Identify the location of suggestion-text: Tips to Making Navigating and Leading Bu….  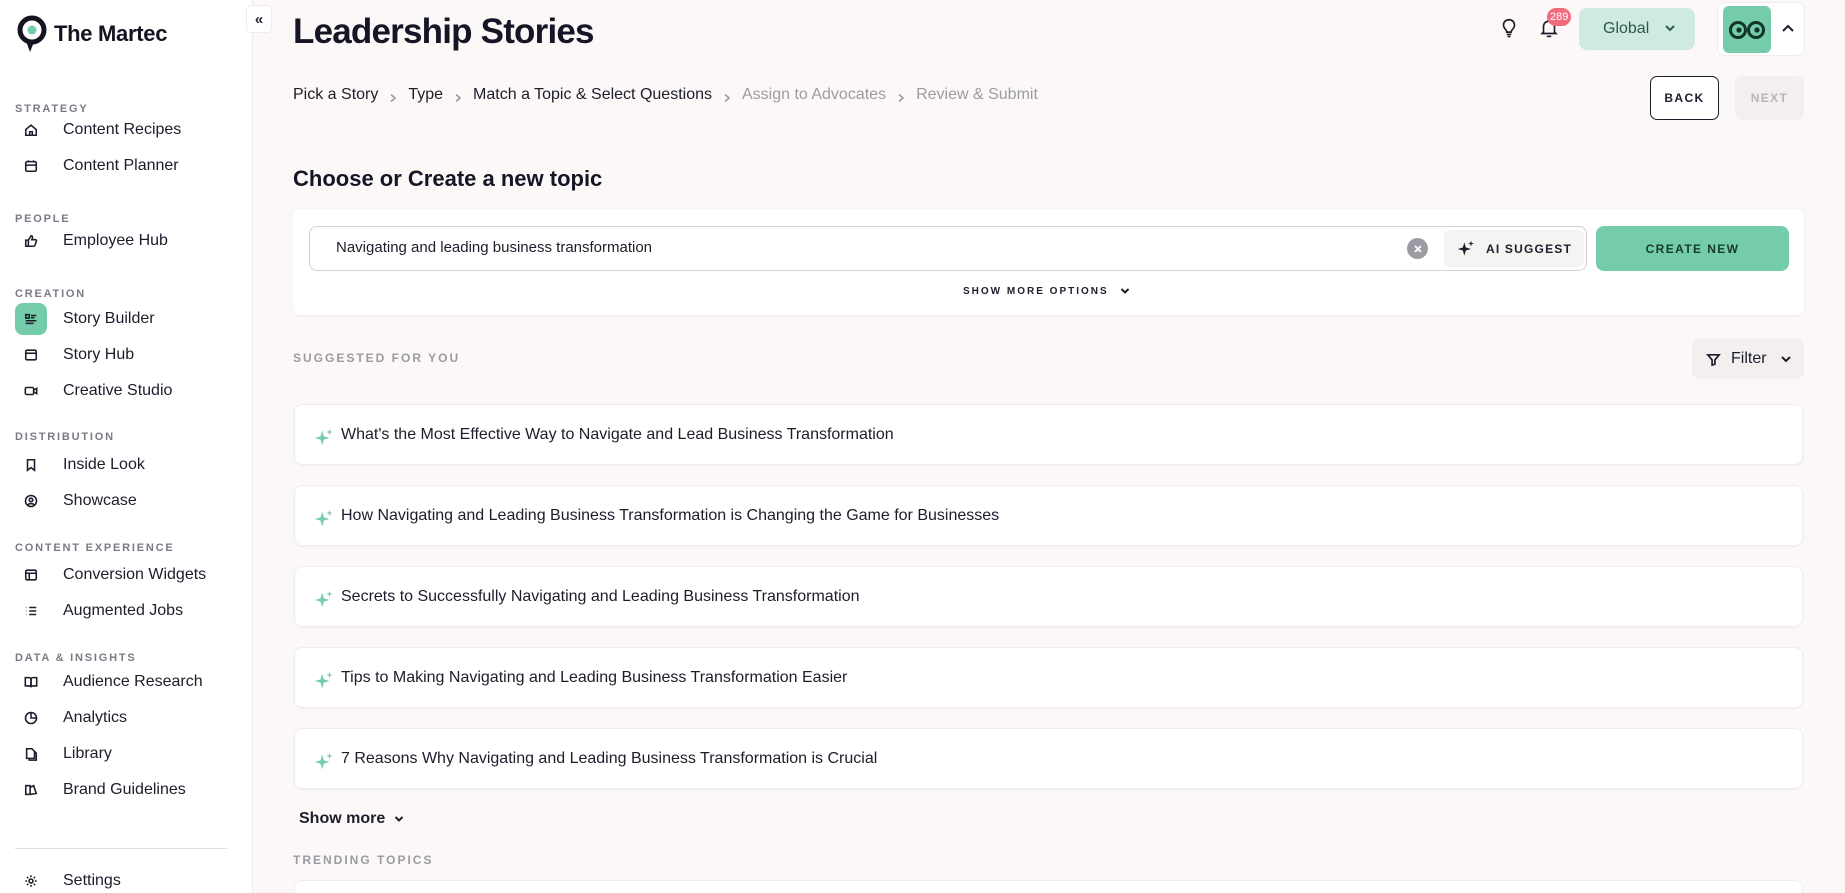
(594, 677).